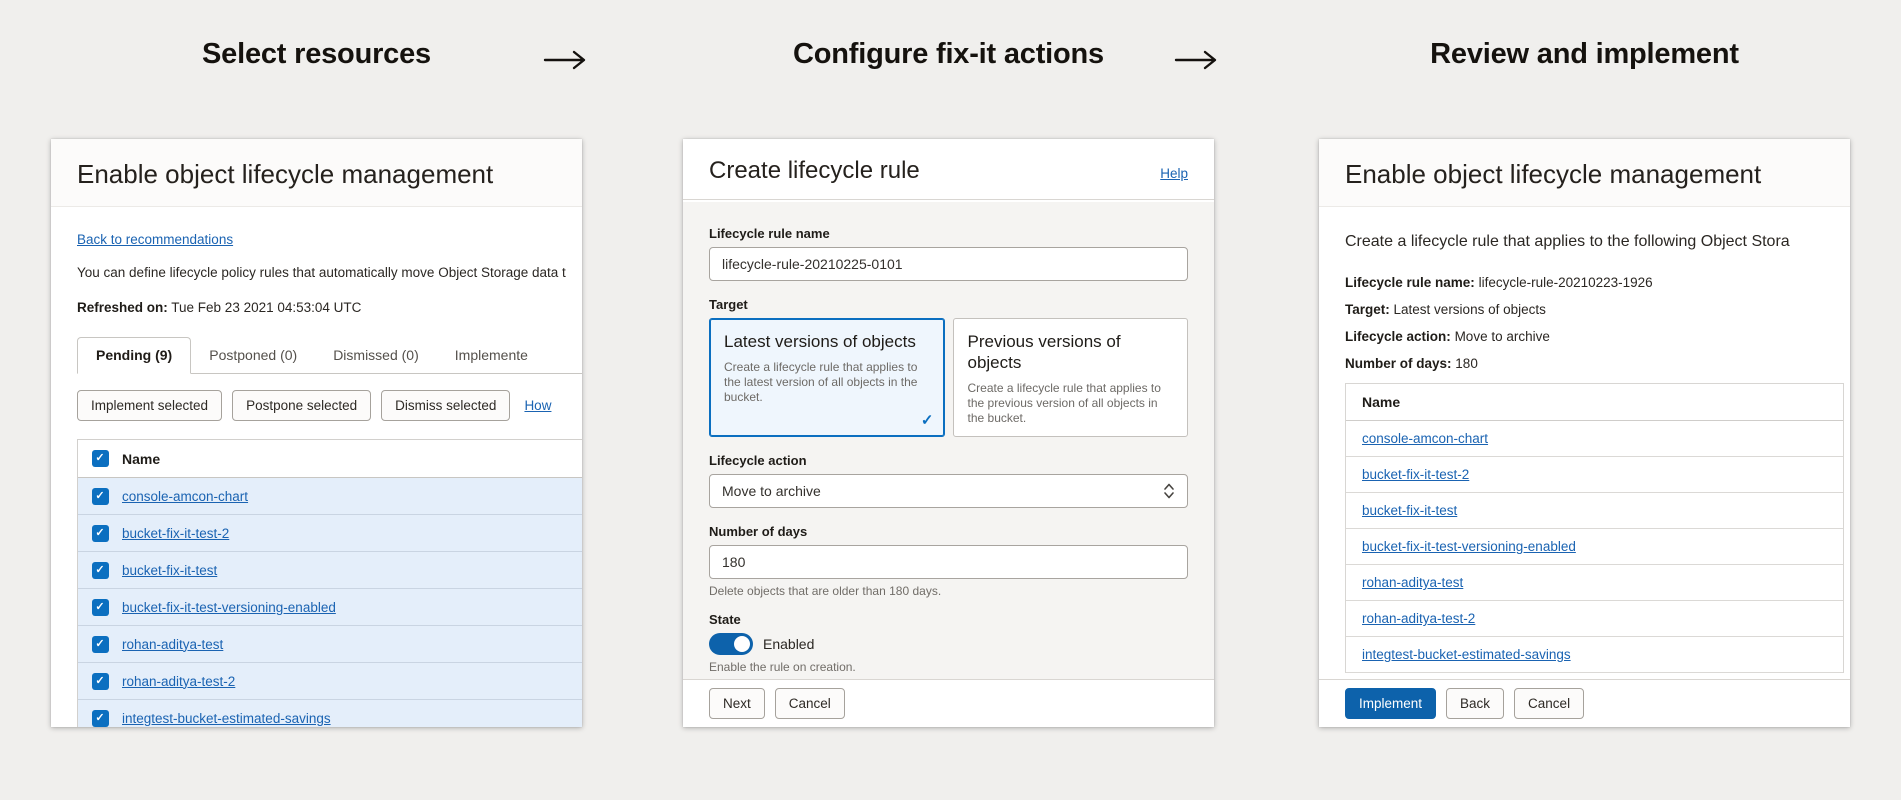  Describe the element at coordinates (758, 460) in the screenshot. I see `lifecycle-action-label: Lifecycle action` at that location.